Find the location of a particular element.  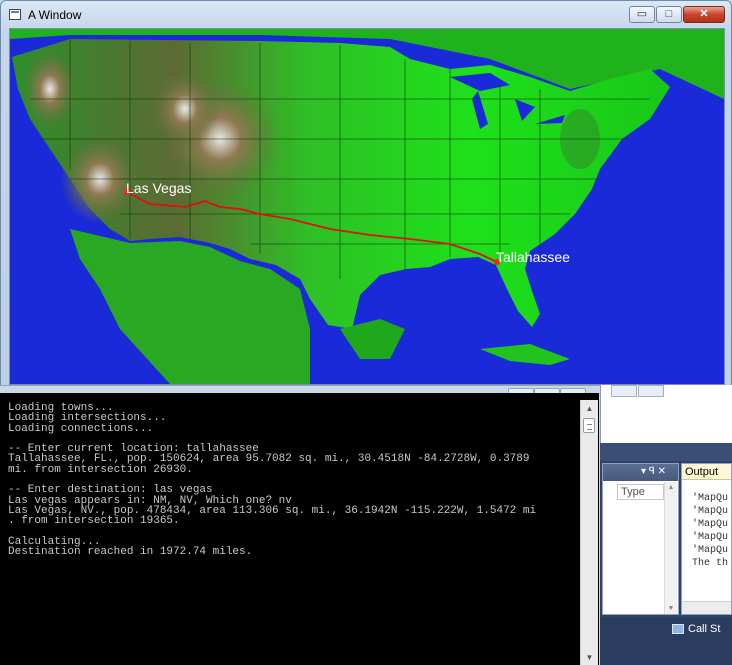

console-line: Destination reached in 1972.74 miles. is located at coordinates (130, 552).